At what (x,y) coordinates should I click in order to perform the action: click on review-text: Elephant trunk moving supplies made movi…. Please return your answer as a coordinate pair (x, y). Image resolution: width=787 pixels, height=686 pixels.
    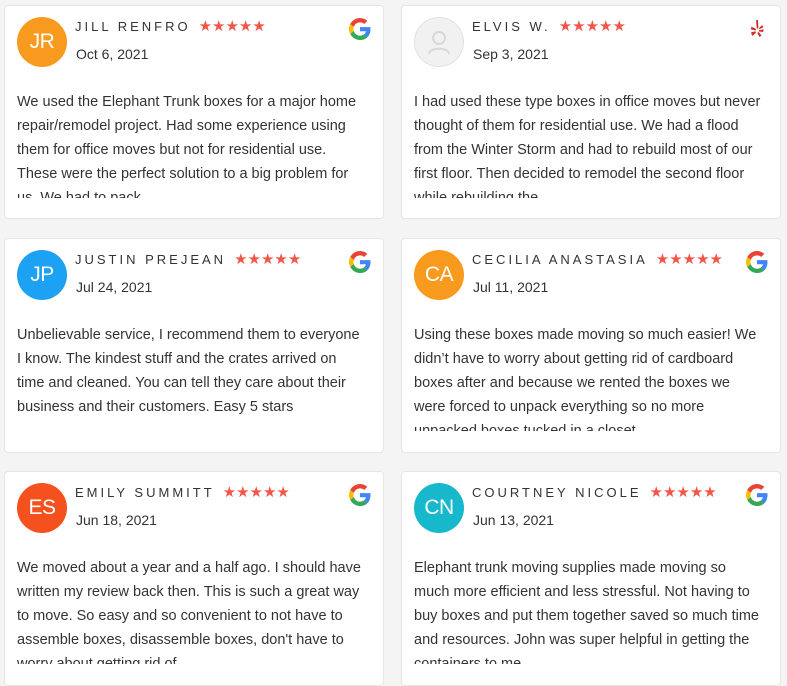
    Looking at the image, I should click on (586, 612).